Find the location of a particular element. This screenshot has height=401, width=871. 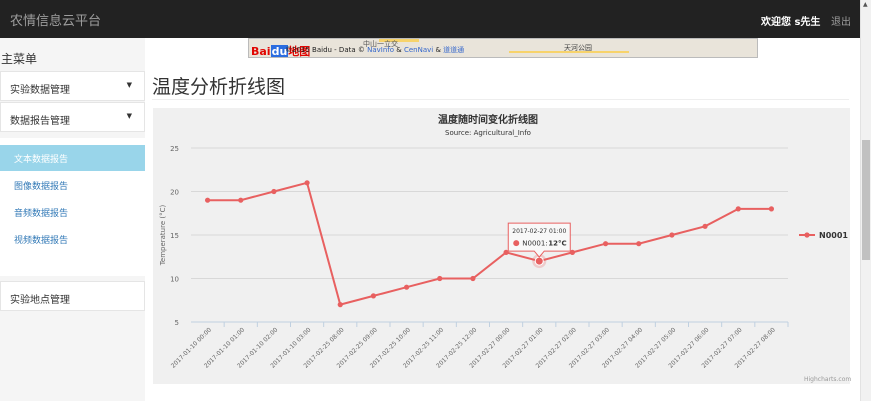

report-submenu: 文本数据报告 图像数据报告 音频数据报告 视频数据报告 is located at coordinates (72, 207).